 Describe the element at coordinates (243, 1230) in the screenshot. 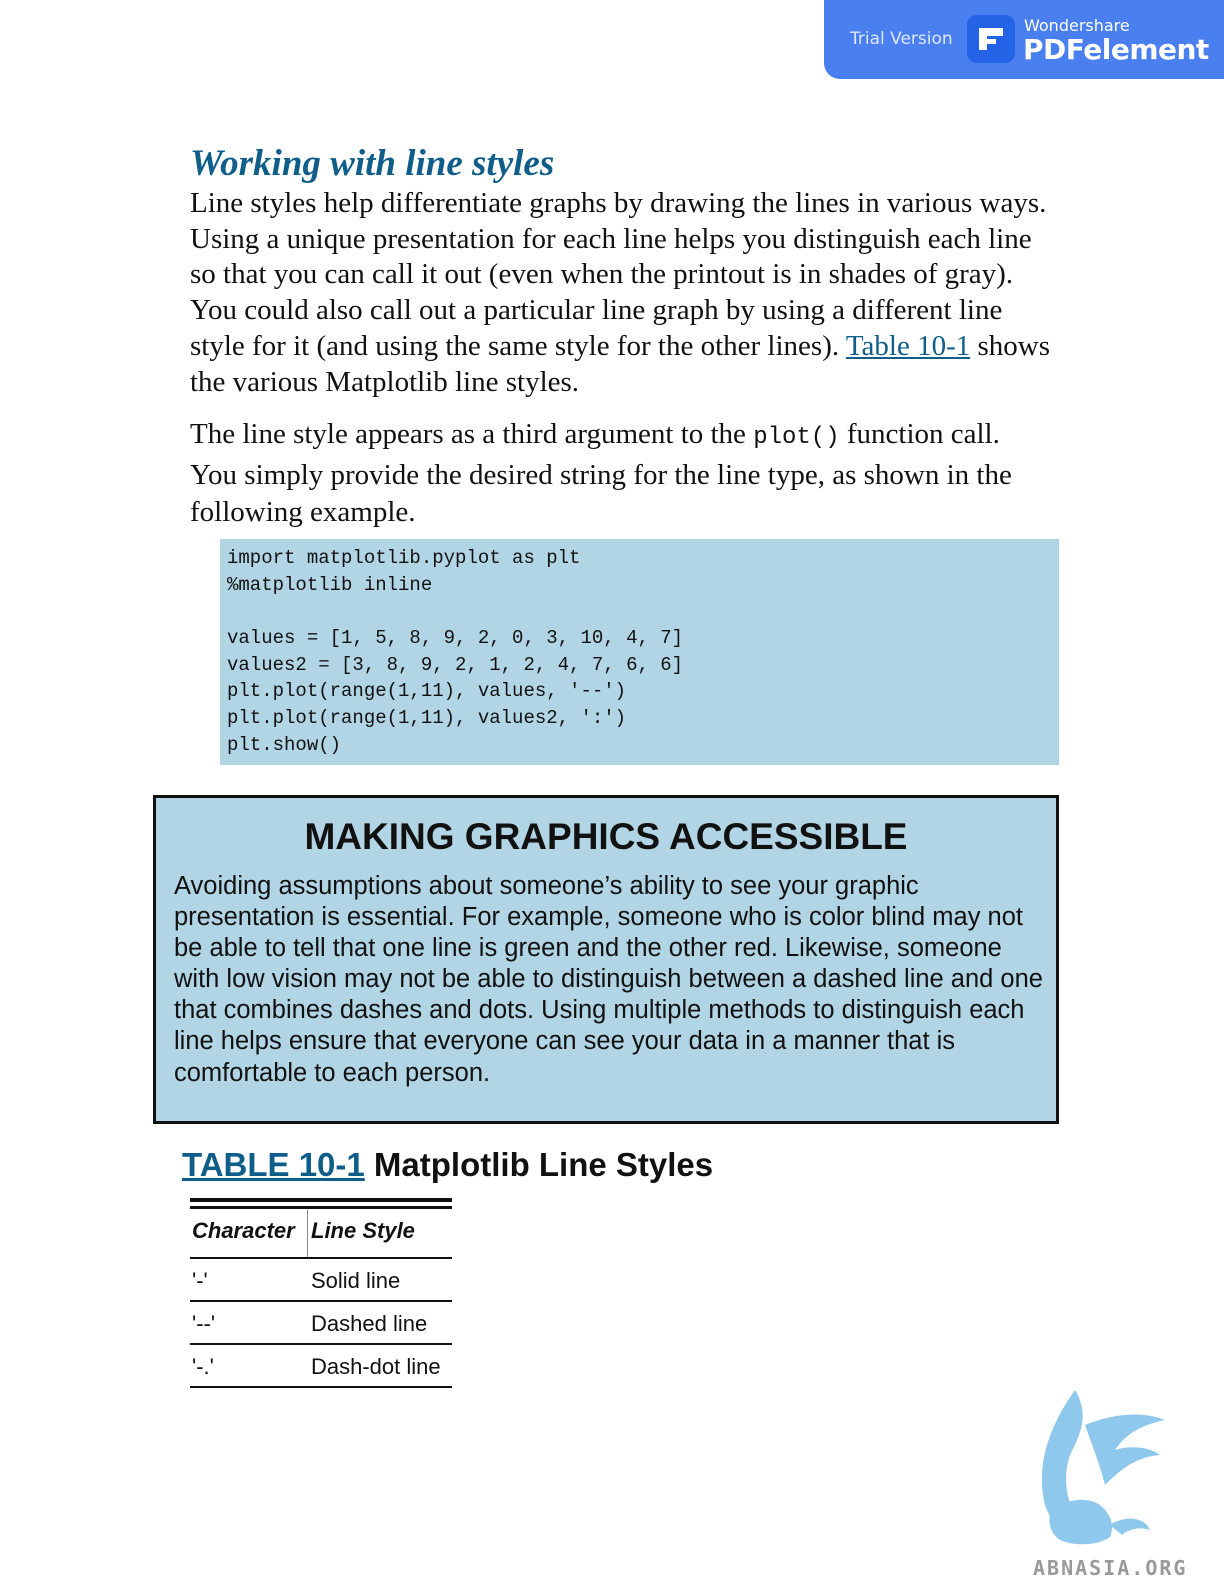

I see `table-header-character: Character` at that location.